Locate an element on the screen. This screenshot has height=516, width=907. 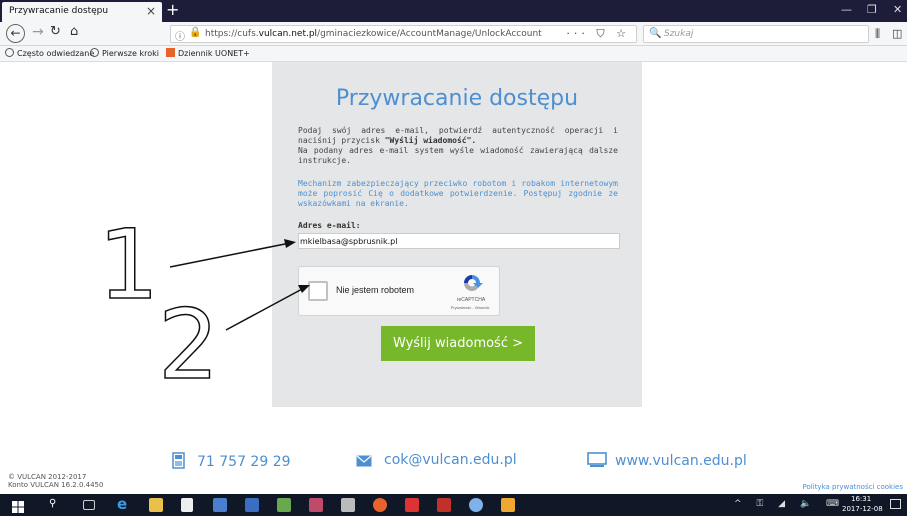
close-tab-icon: × is located at coordinates (151, 11).